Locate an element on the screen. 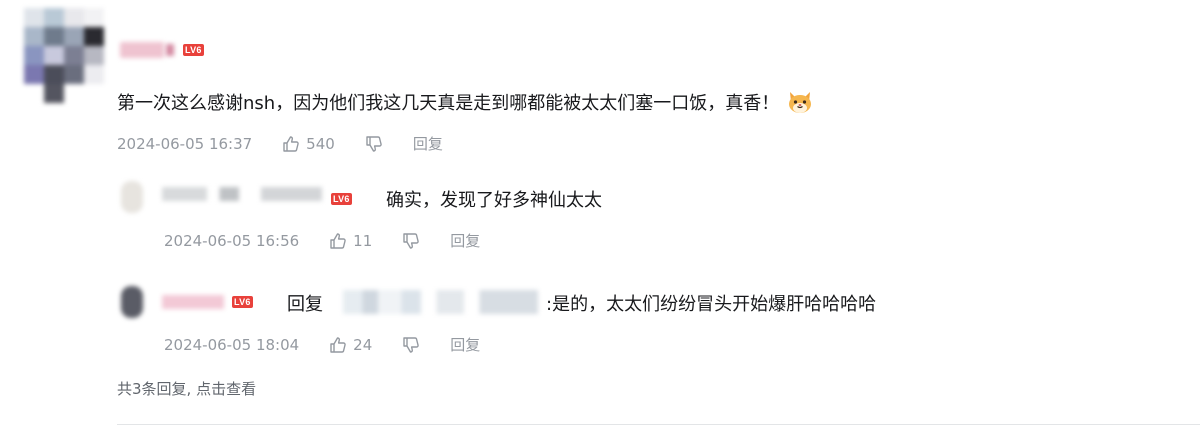  avatar is located at coordinates (64, 56).